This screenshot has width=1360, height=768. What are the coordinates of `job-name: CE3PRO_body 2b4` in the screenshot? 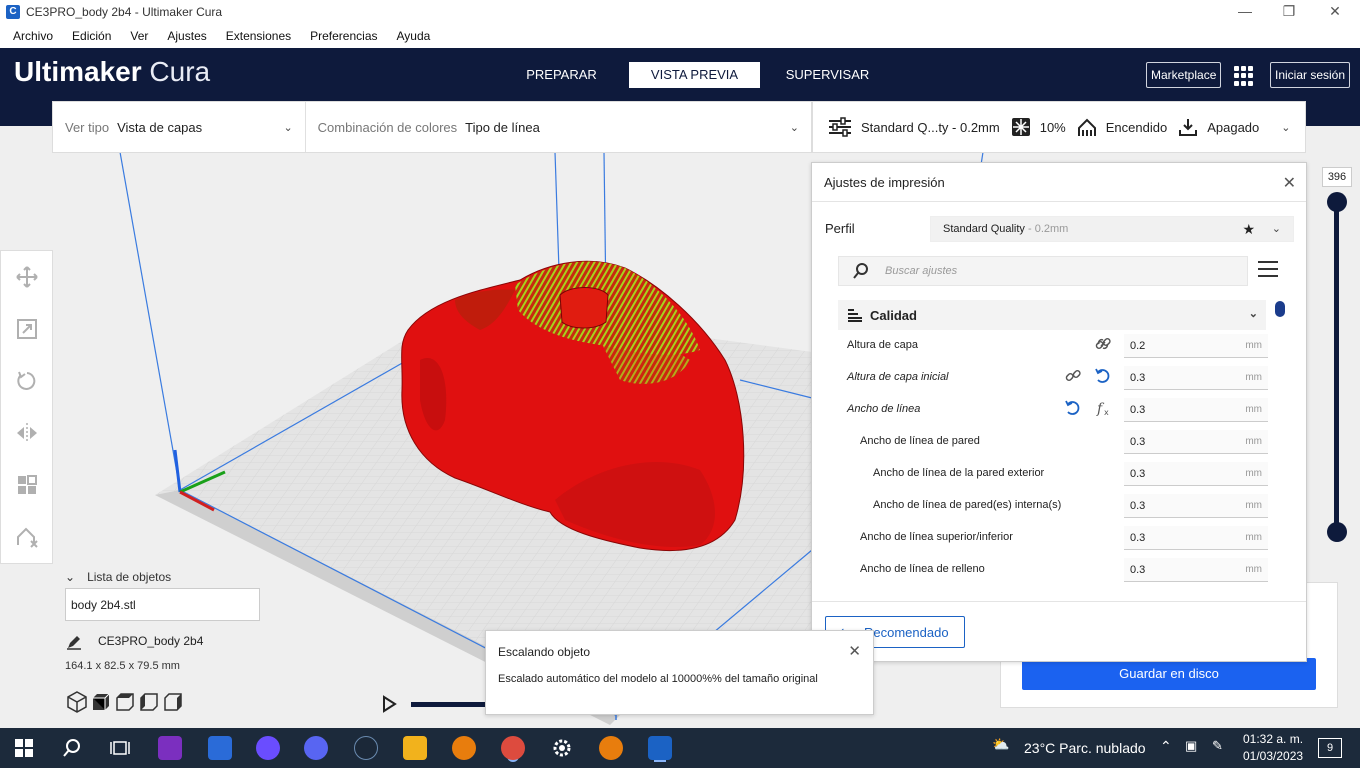 It's located at (150, 641).